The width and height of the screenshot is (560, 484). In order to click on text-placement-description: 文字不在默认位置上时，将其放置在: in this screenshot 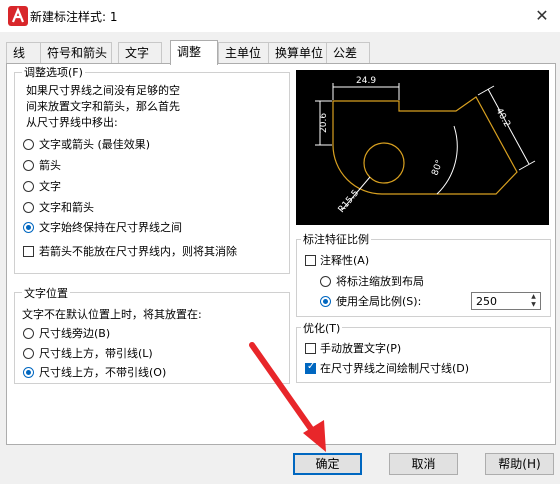, I will do `click(112, 314)`.